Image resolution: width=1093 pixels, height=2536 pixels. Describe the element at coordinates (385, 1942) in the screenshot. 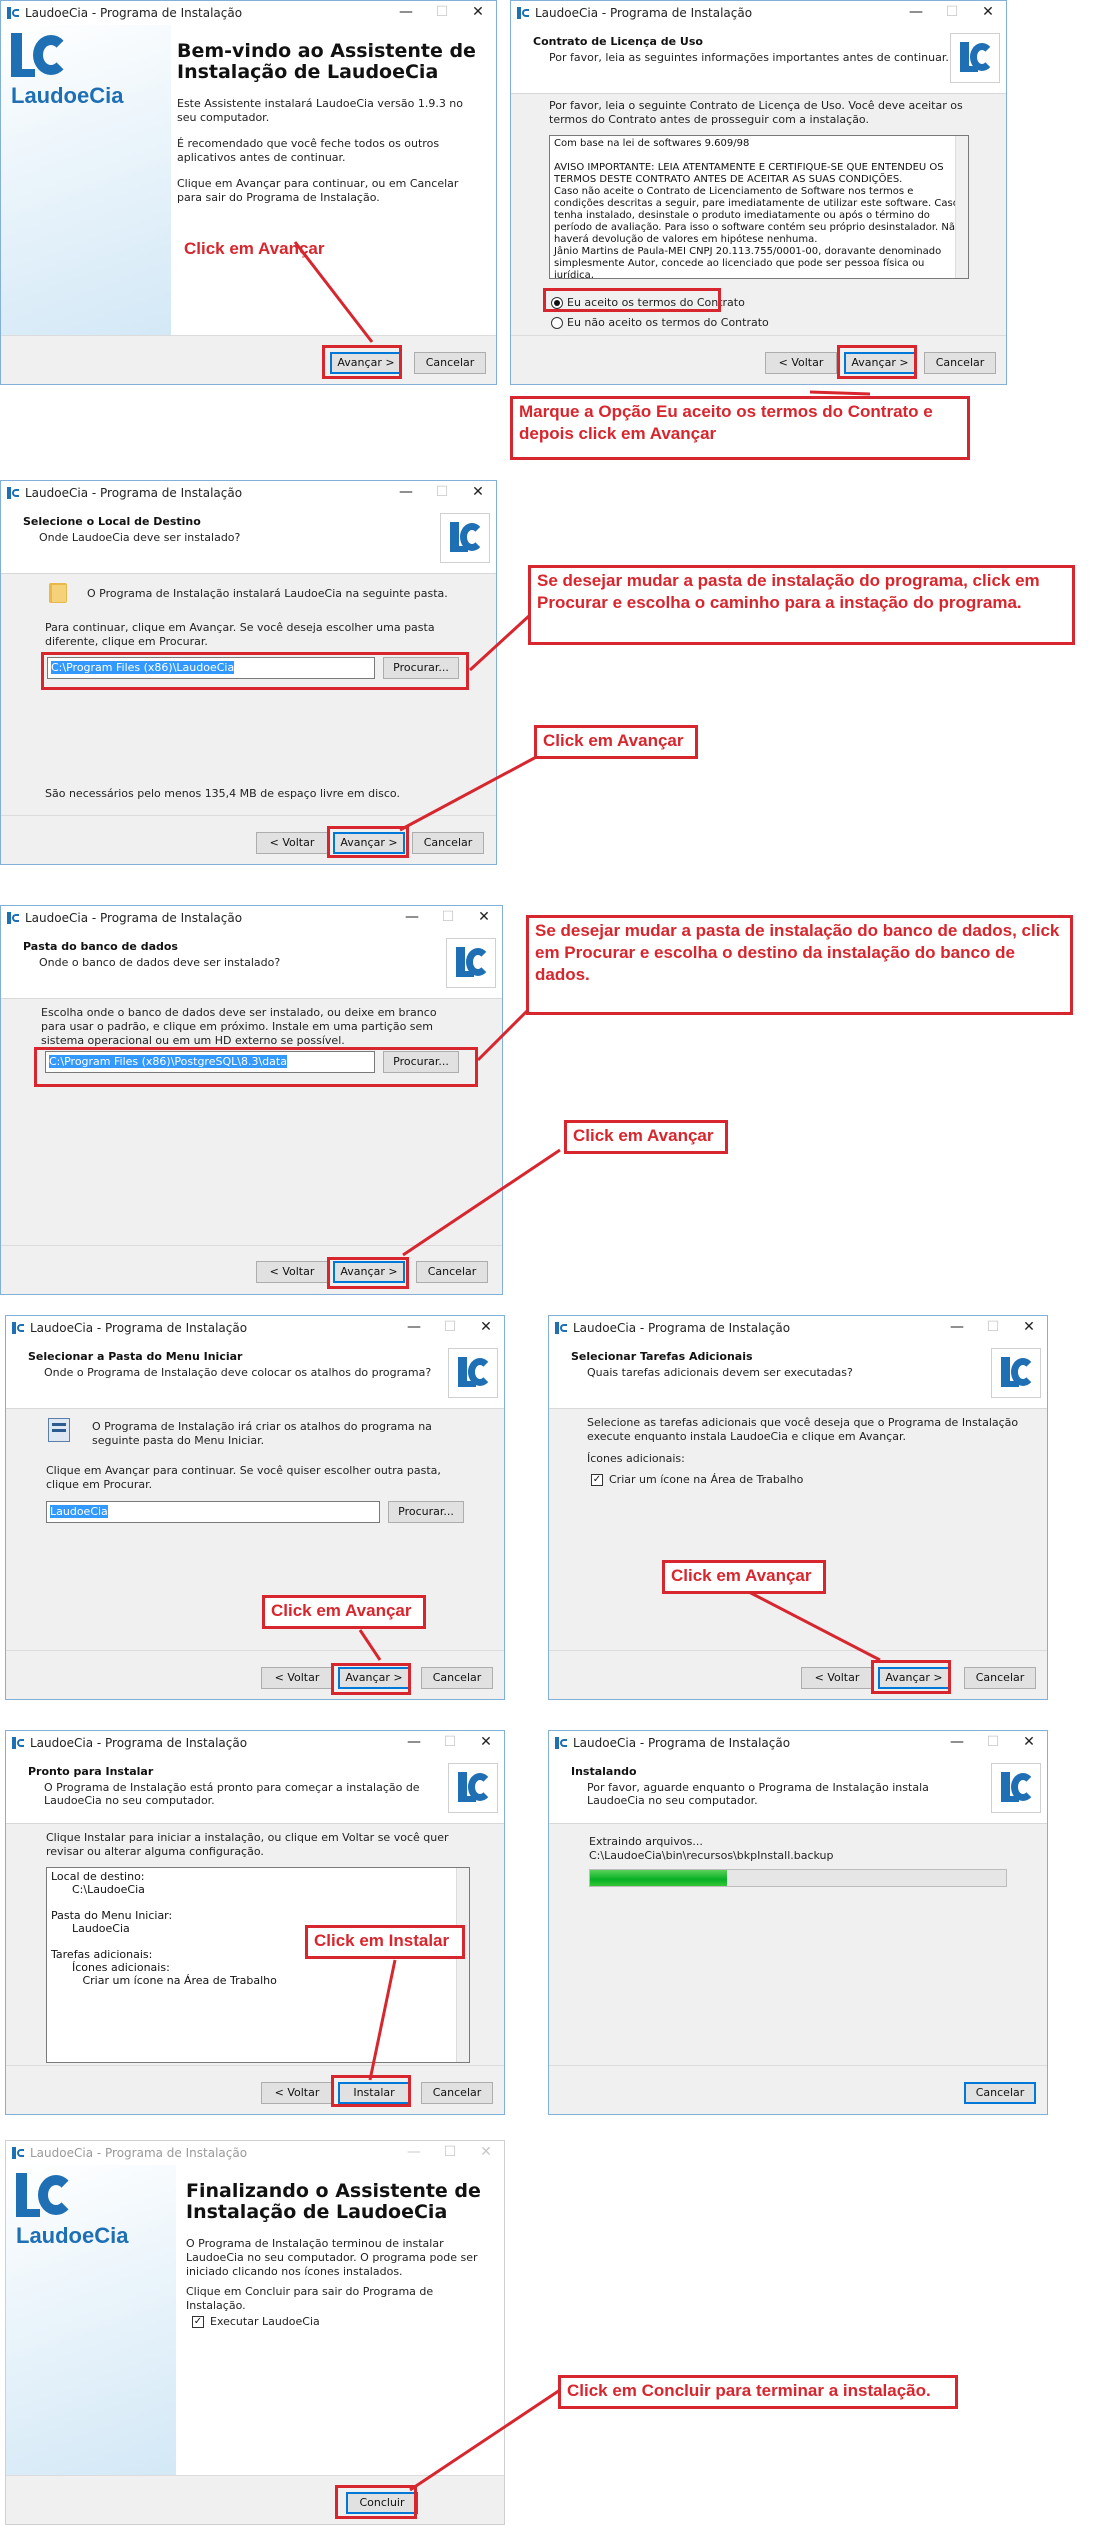

I see `callout-label: Click em Instalar` at that location.